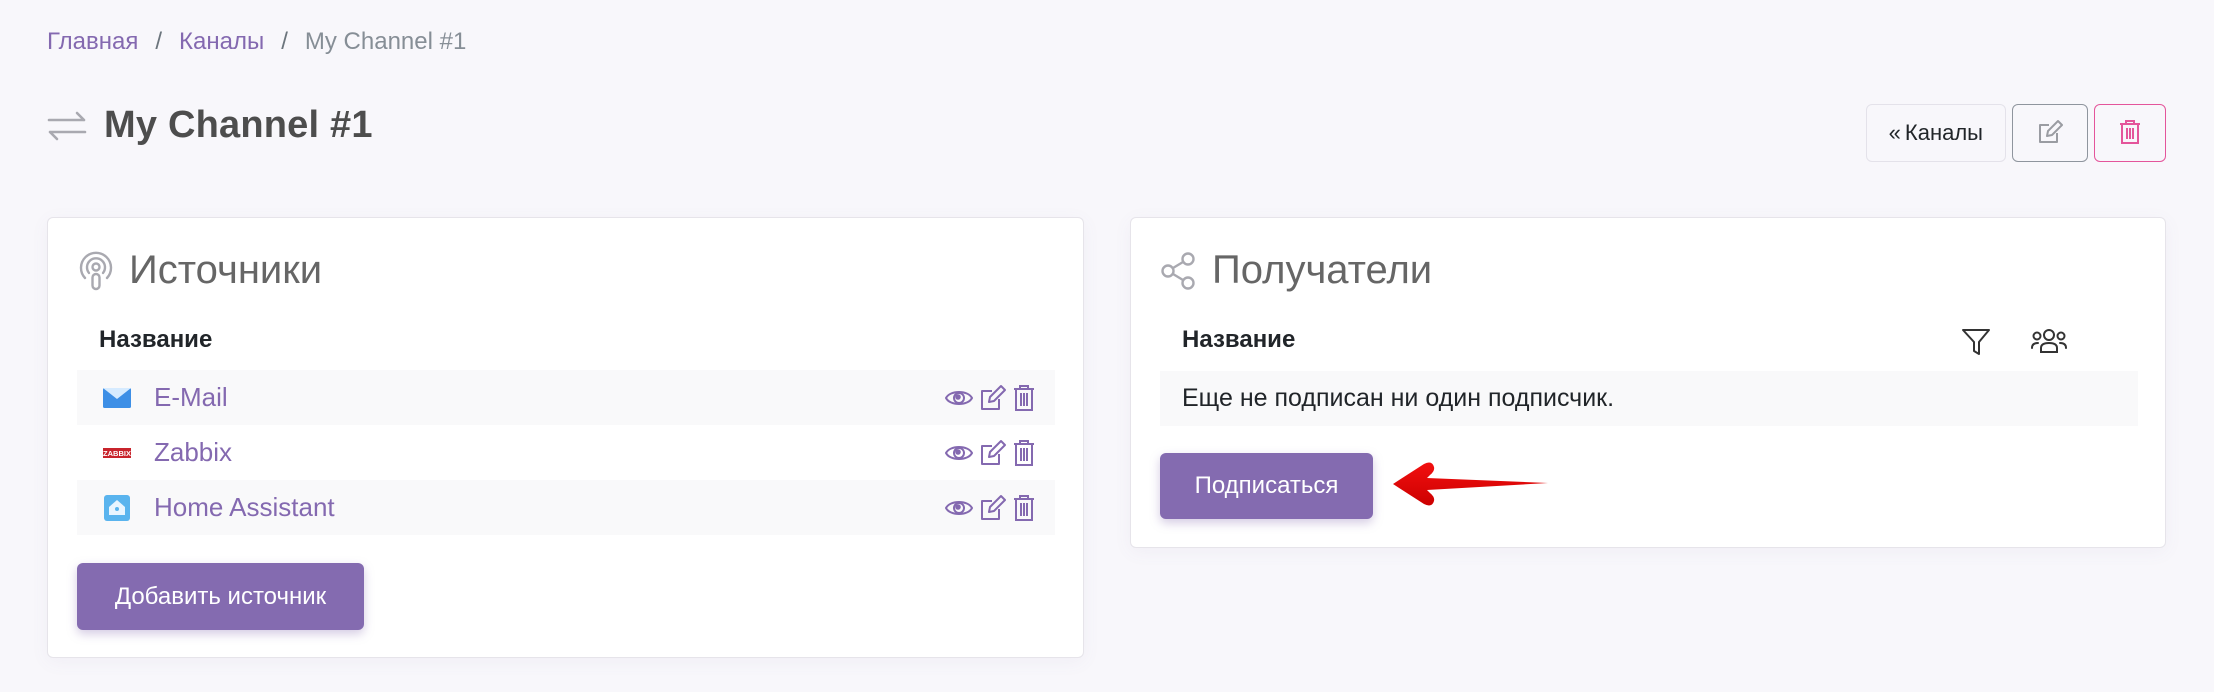 The width and height of the screenshot is (2214, 692). What do you see at coordinates (1266, 486) in the screenshot?
I see `subscribe-button: Подписаться` at bounding box center [1266, 486].